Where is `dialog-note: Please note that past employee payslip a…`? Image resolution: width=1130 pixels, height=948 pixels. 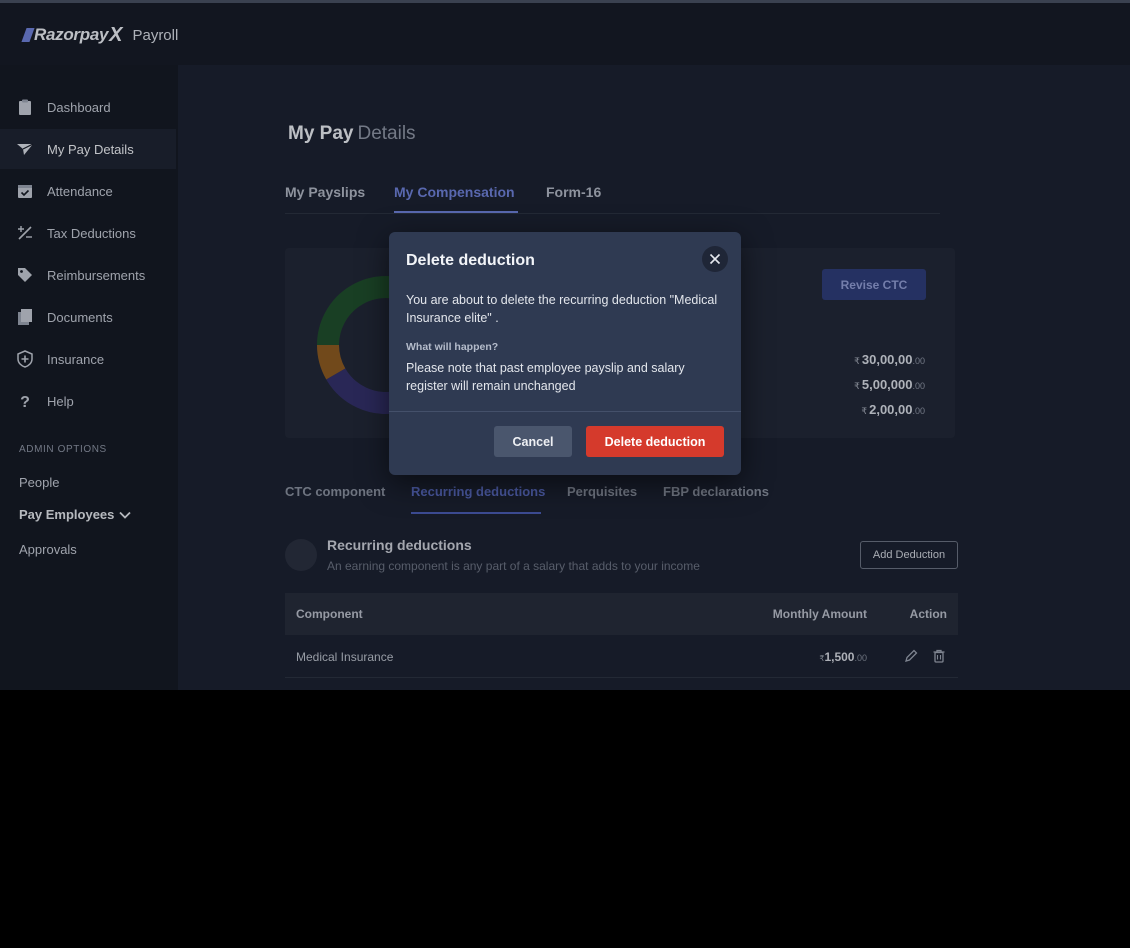
dialog-note: Please note that past employee payslip a… is located at coordinates (545, 377).